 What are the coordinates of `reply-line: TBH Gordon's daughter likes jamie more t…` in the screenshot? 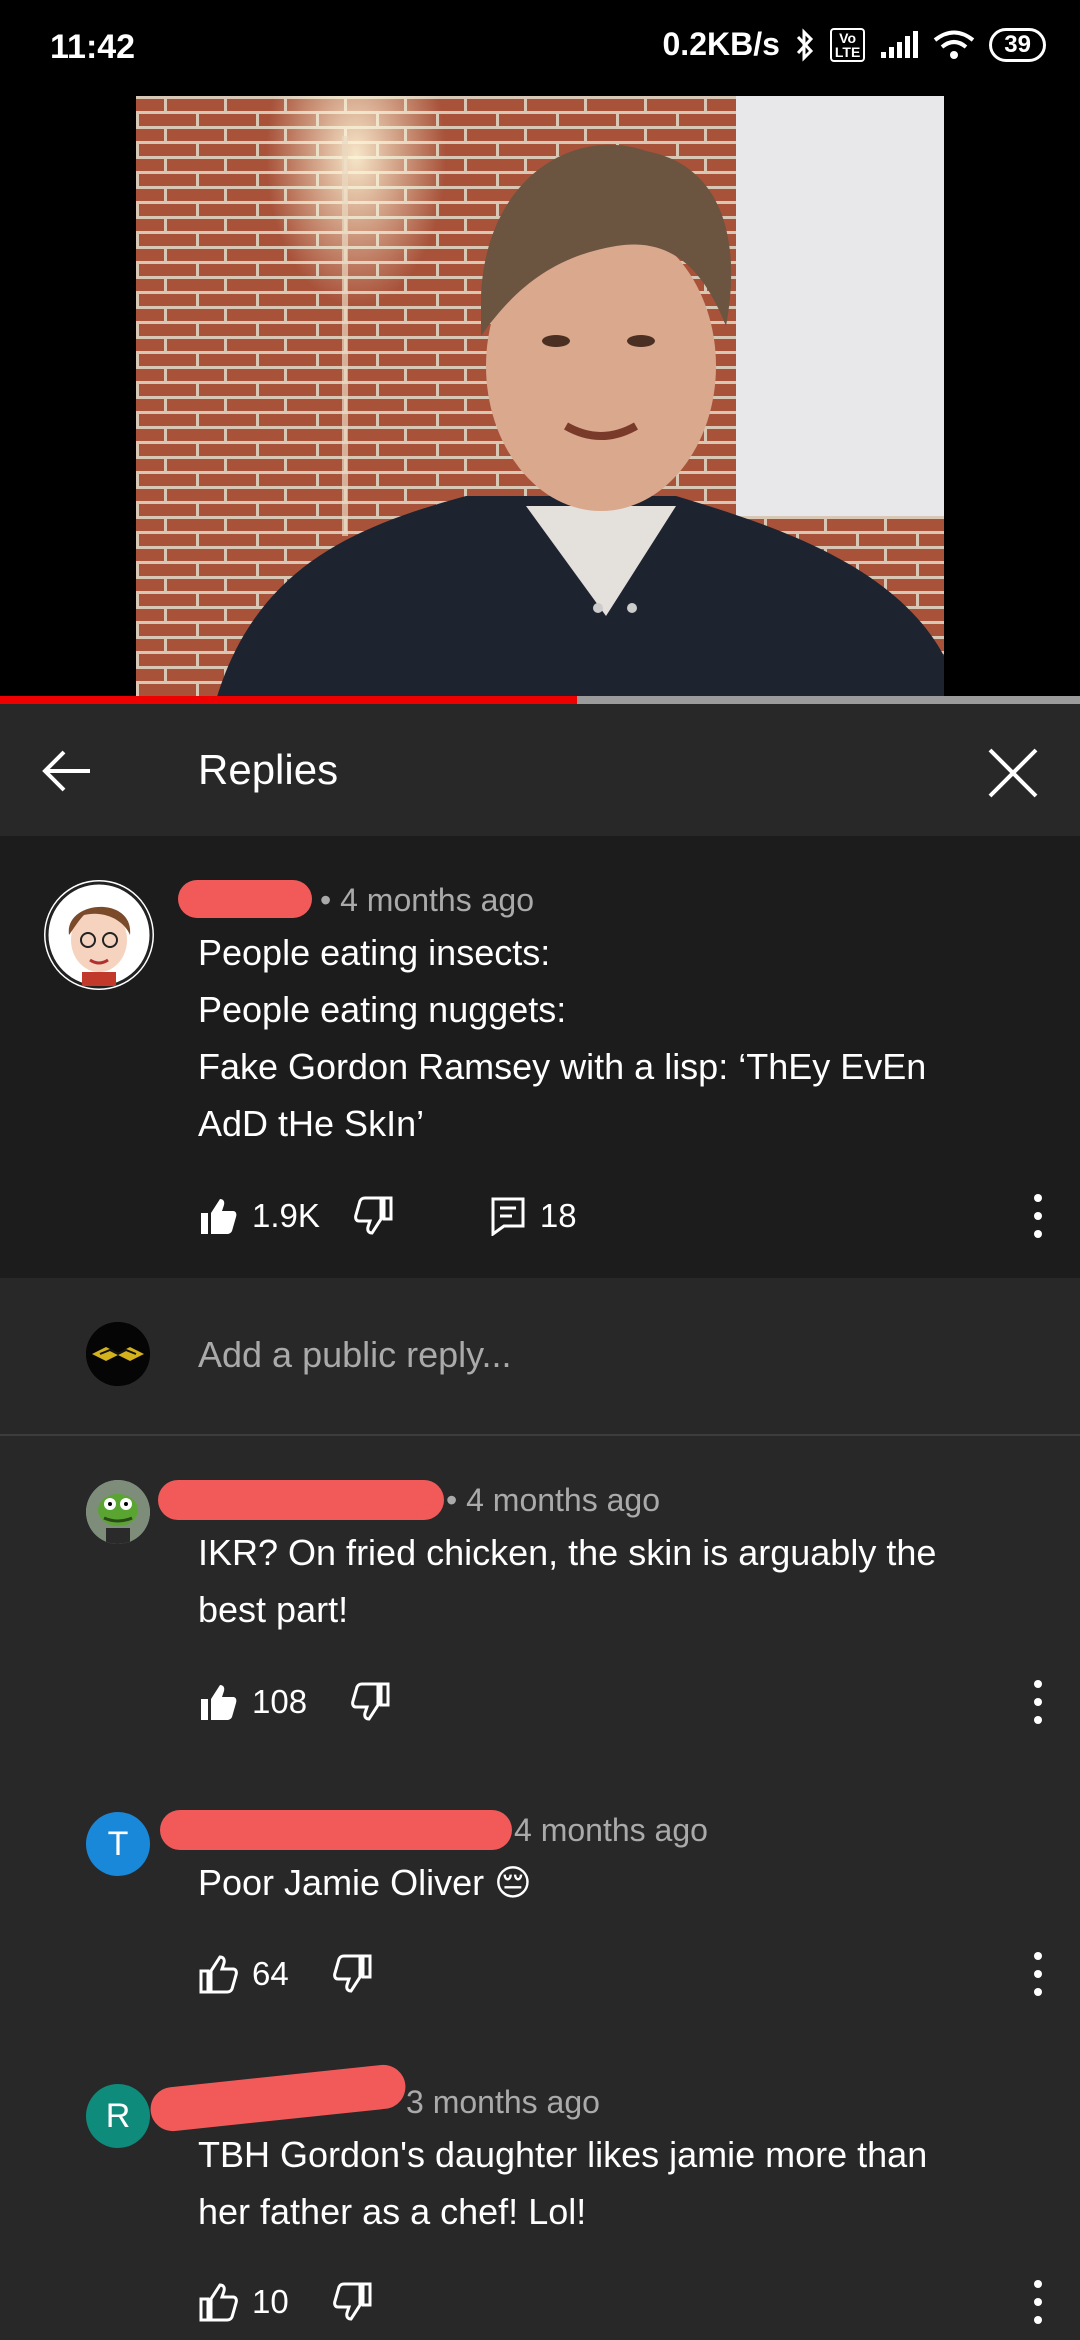 It's located at (563, 2154).